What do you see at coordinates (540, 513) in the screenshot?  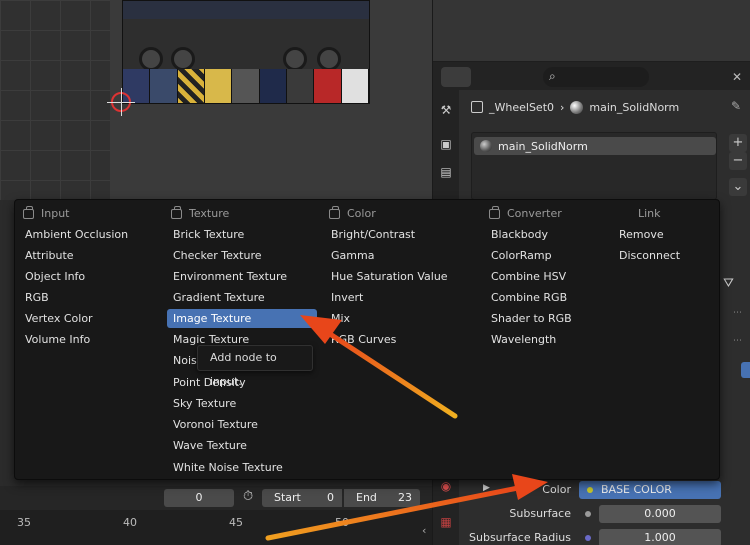 I see `subsurface-label: Subsurface` at bounding box center [540, 513].